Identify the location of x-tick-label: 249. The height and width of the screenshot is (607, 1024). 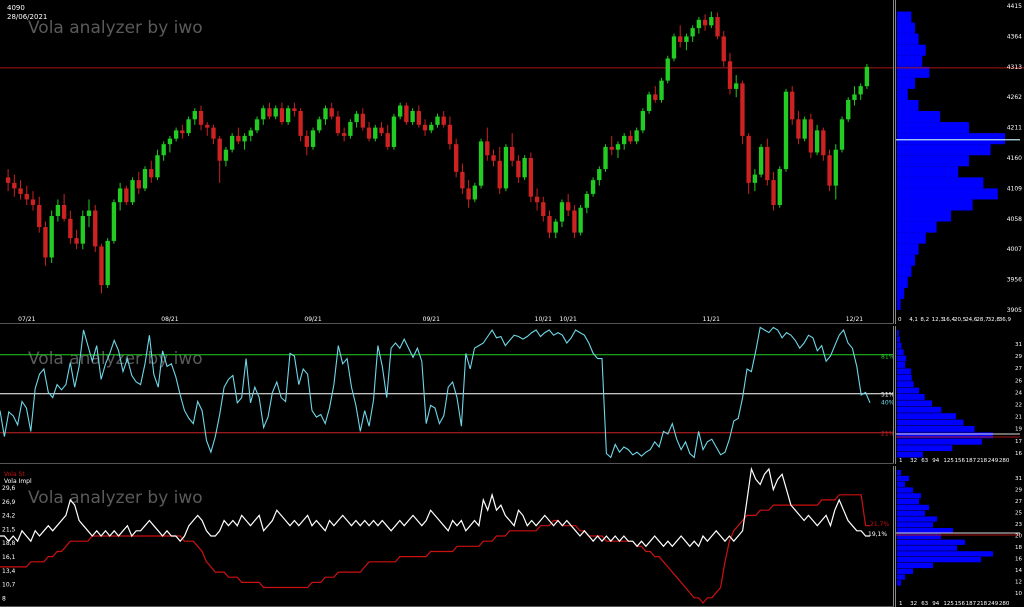
(993, 604).